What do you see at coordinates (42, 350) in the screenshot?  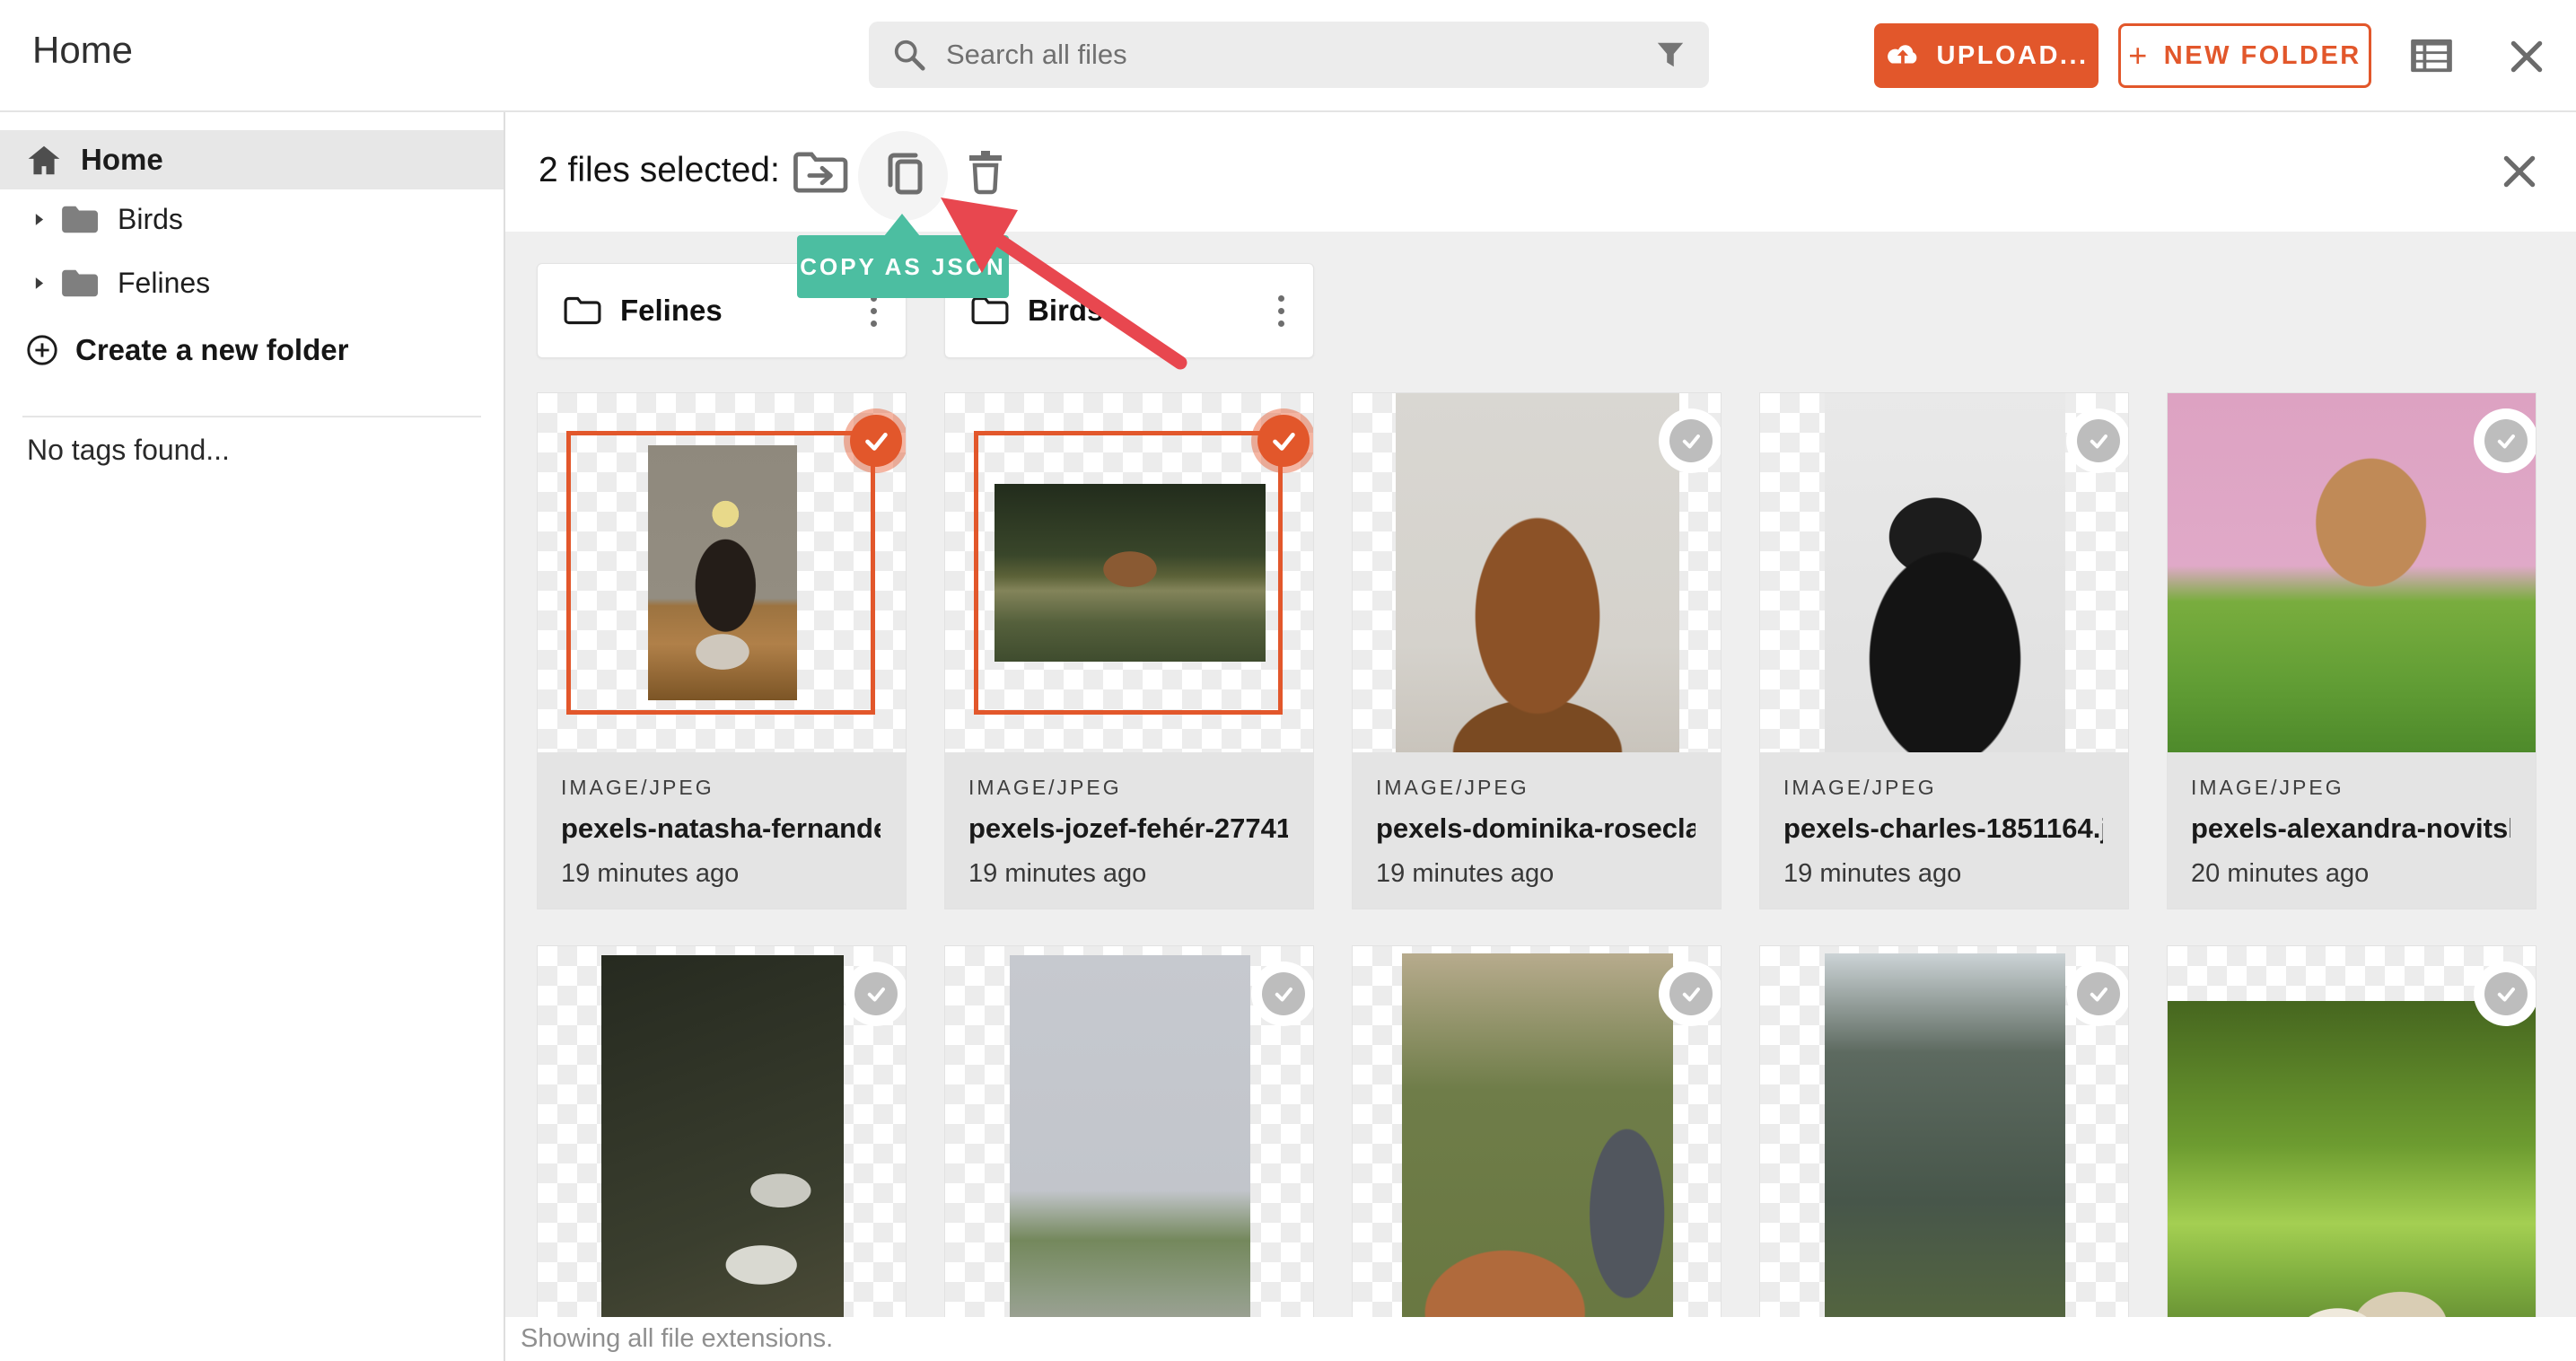 I see `circle-plus-icon` at bounding box center [42, 350].